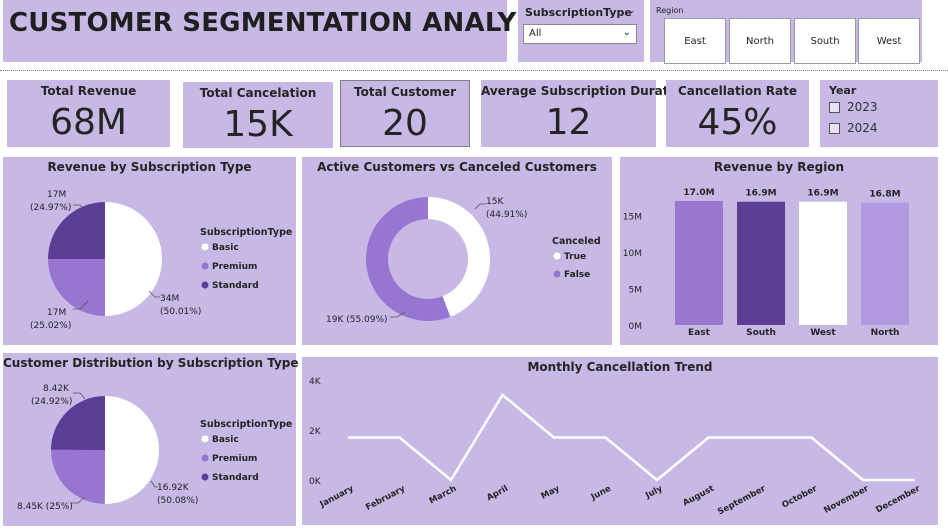 The width and height of the screenshot is (948, 532). Describe the element at coordinates (443, 495) in the screenshot. I see `x-tick-label: March` at that location.